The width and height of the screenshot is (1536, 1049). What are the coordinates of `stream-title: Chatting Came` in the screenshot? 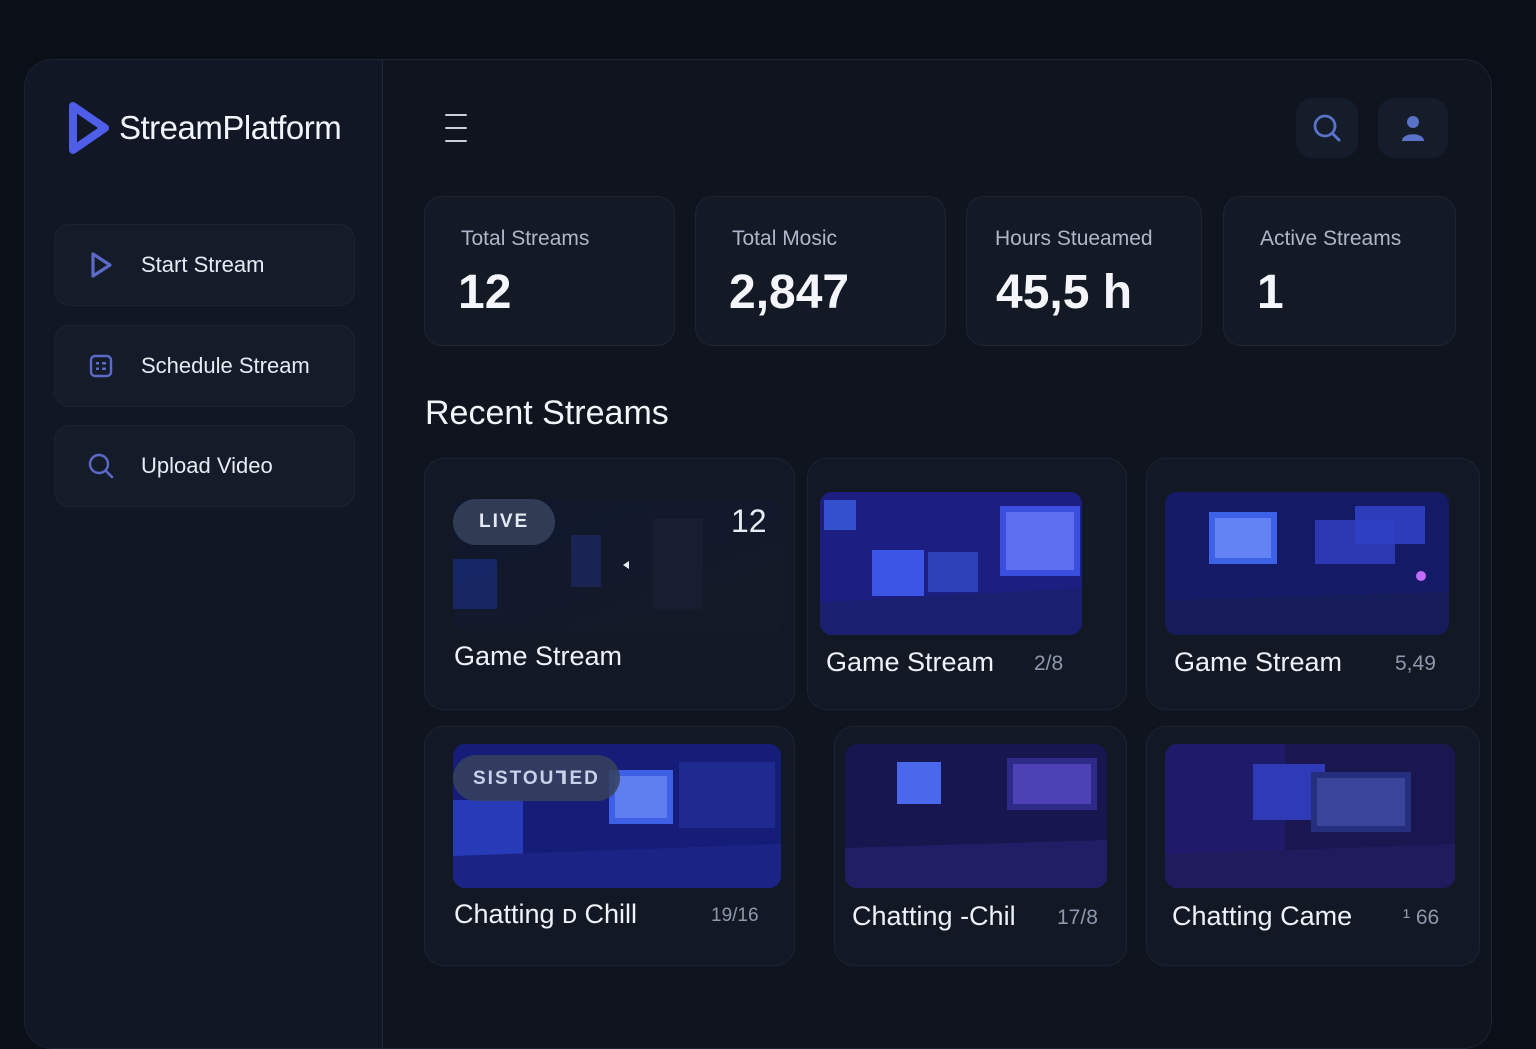 It's located at (1262, 916).